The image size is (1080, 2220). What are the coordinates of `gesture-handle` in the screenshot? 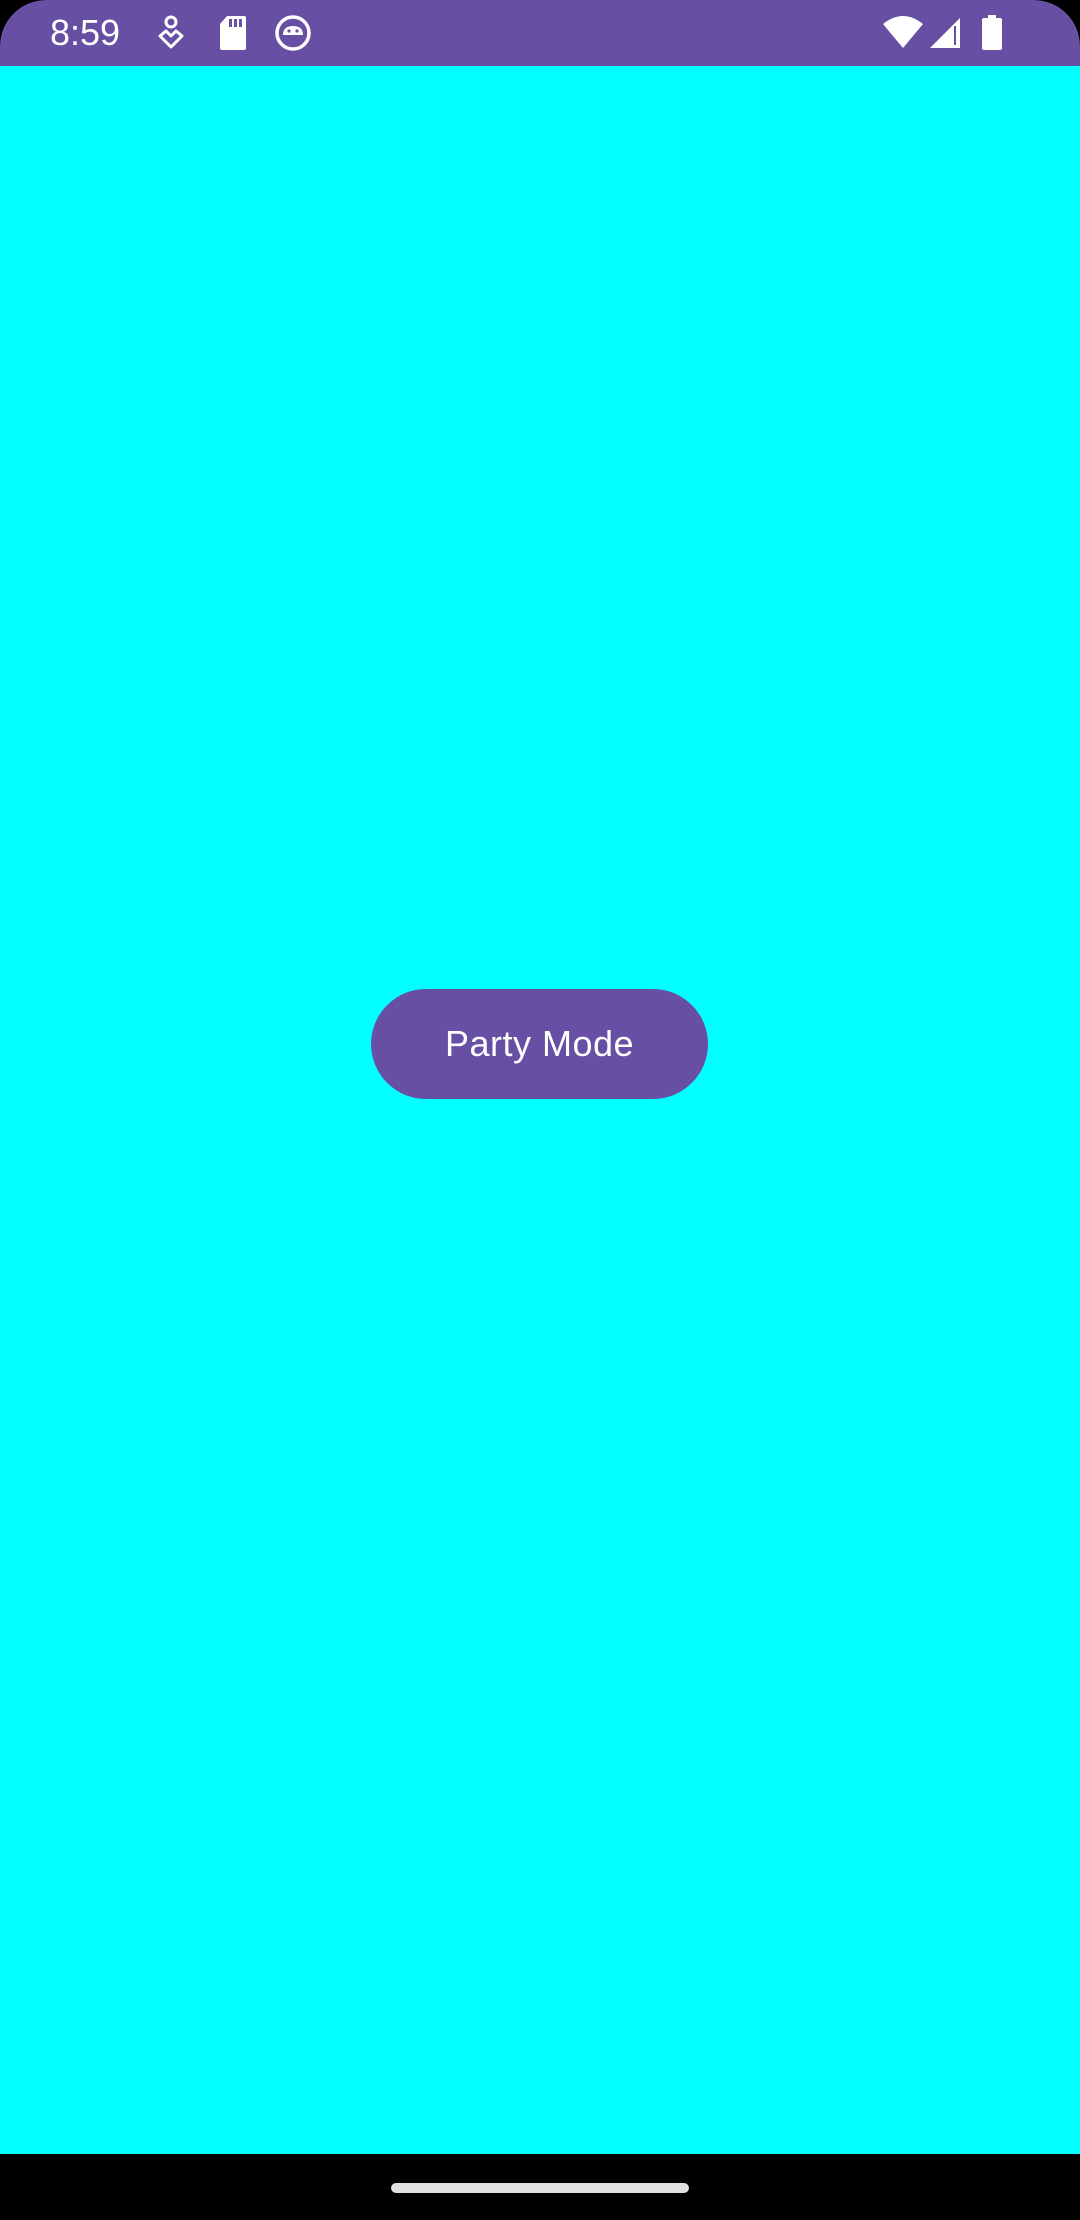 It's located at (540, 2188).